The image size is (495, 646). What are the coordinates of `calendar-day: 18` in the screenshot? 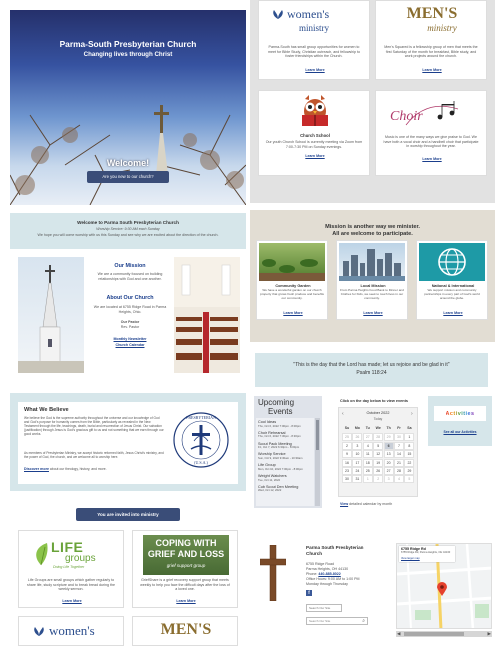 It's located at (367, 462).